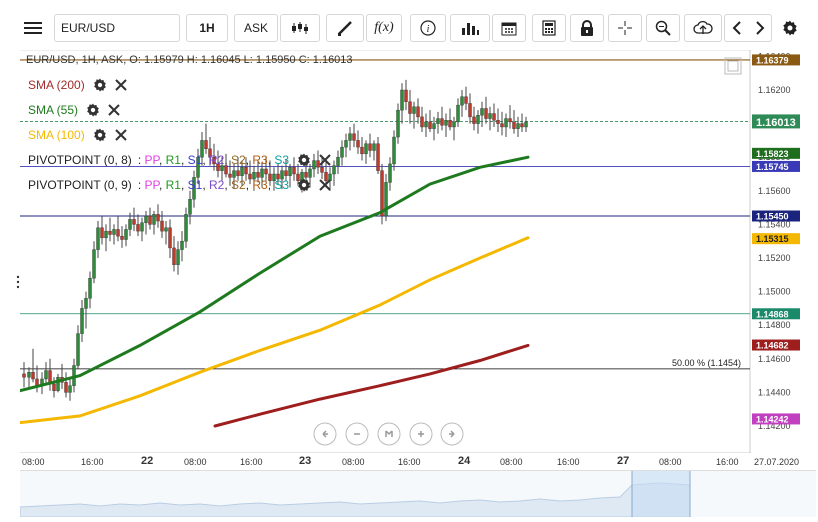 This screenshot has height=522, width=818. Describe the element at coordinates (772, 239) in the screenshot. I see `price-badge-label: 1.15315` at that location.